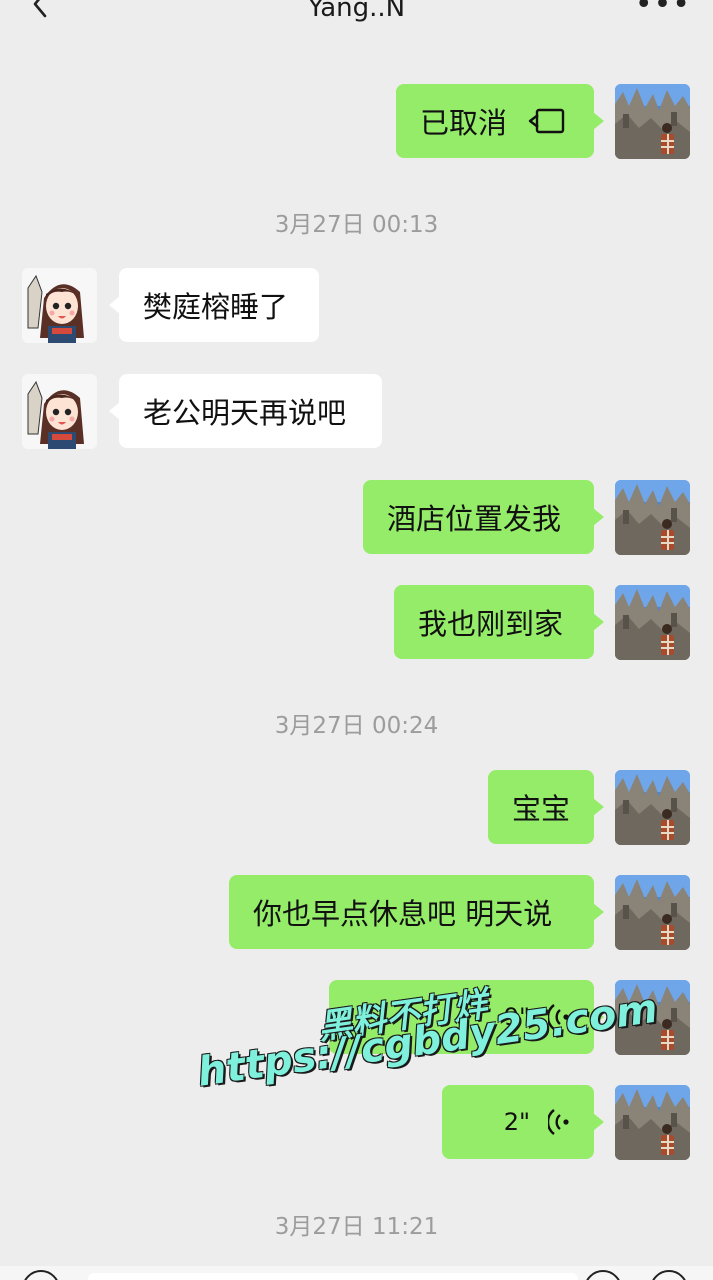  What do you see at coordinates (669, 1275) in the screenshot?
I see `plus-icon` at bounding box center [669, 1275].